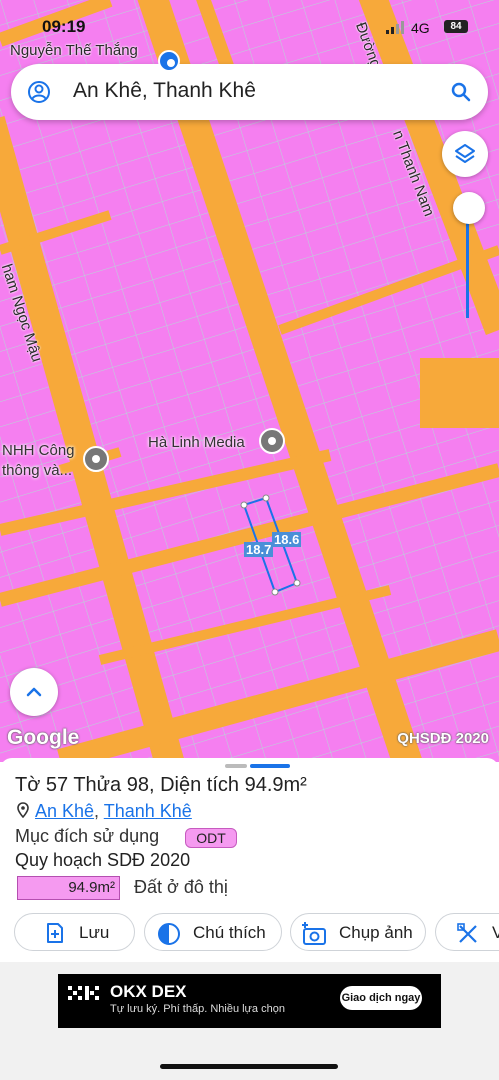  What do you see at coordinates (314, 933) in the screenshot?
I see `camera-add-icon` at bounding box center [314, 933].